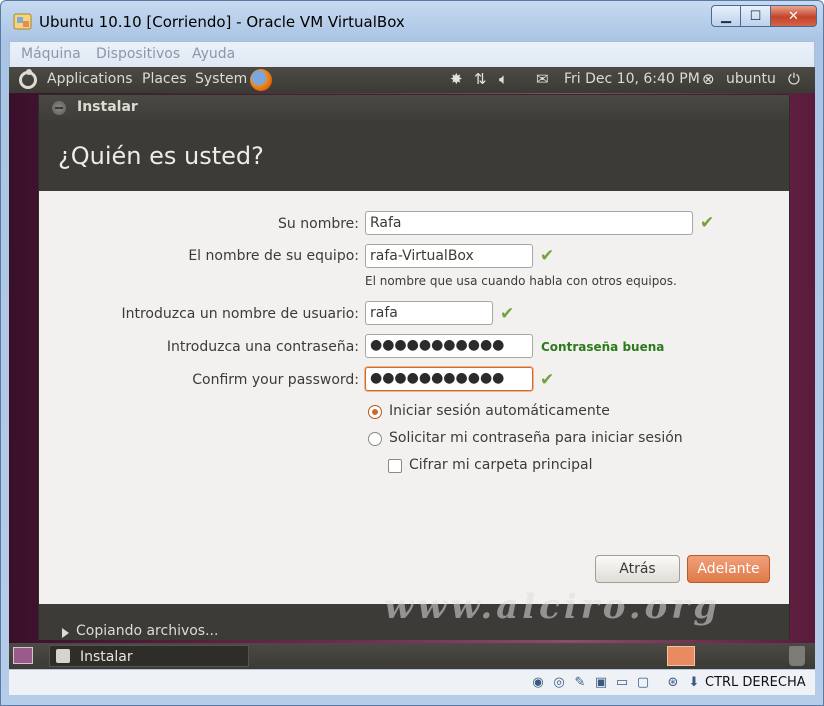 This screenshot has height=706, width=824. Describe the element at coordinates (728, 569) in the screenshot. I see `next-button: Adelante` at that location.